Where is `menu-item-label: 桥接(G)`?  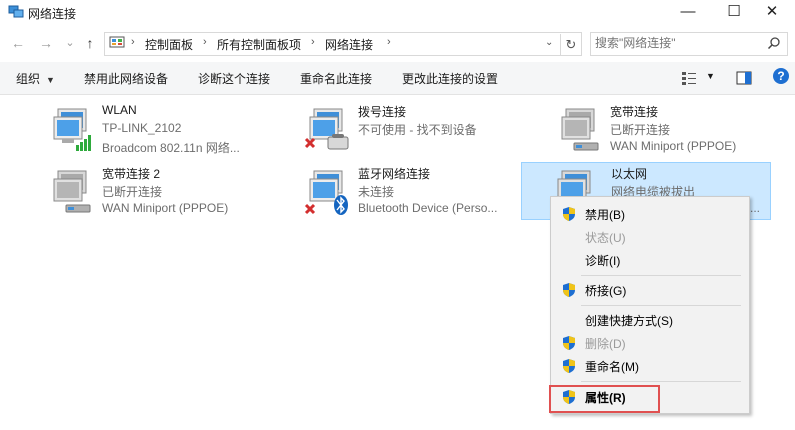 menu-item-label: 桥接(G) is located at coordinates (606, 291).